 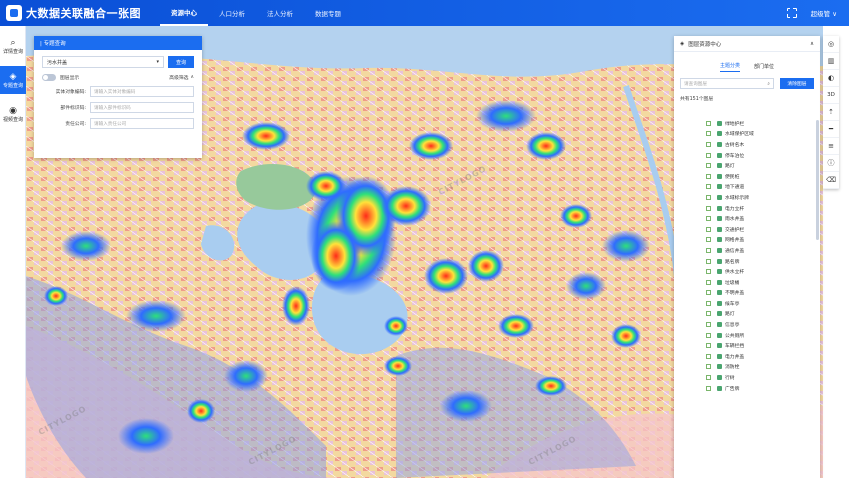 What do you see at coordinates (747, 187) in the screenshot?
I see `list-item: 地下通道` at bounding box center [747, 187].